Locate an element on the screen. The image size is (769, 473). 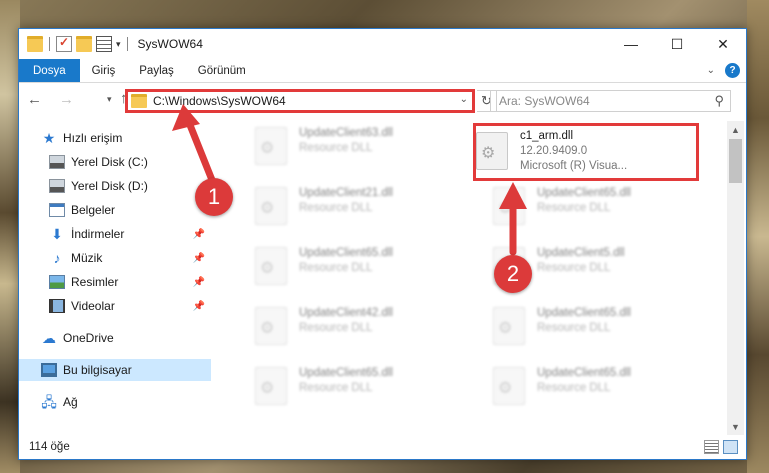
annotation-arrows is located at coordinates (349, 180).